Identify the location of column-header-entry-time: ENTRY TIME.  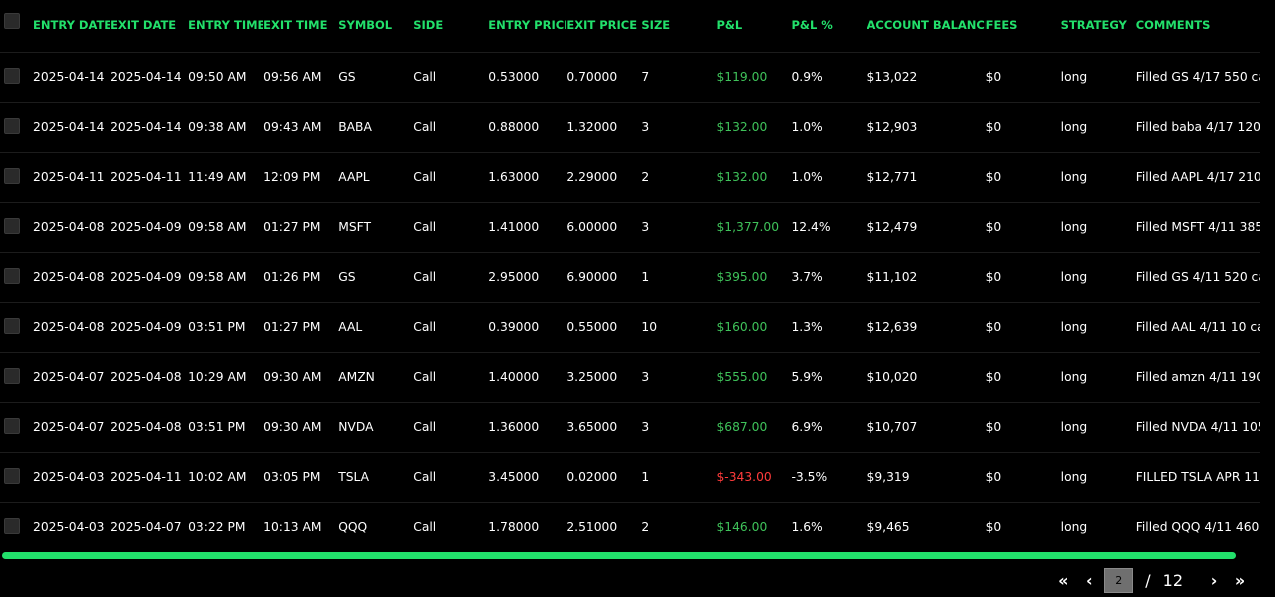
(225, 26).